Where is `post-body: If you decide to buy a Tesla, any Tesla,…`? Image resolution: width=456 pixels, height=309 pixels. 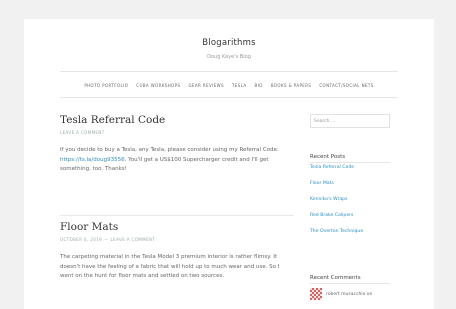
post-body: If you decide to buy a Tesla, any Tesla,… is located at coordinates (177, 160).